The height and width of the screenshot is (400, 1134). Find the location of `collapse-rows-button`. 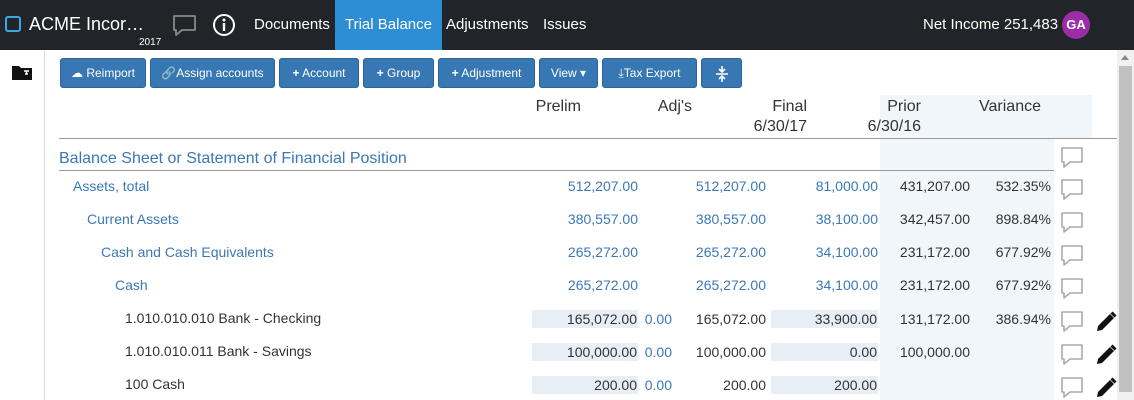

collapse-rows-button is located at coordinates (721, 73).